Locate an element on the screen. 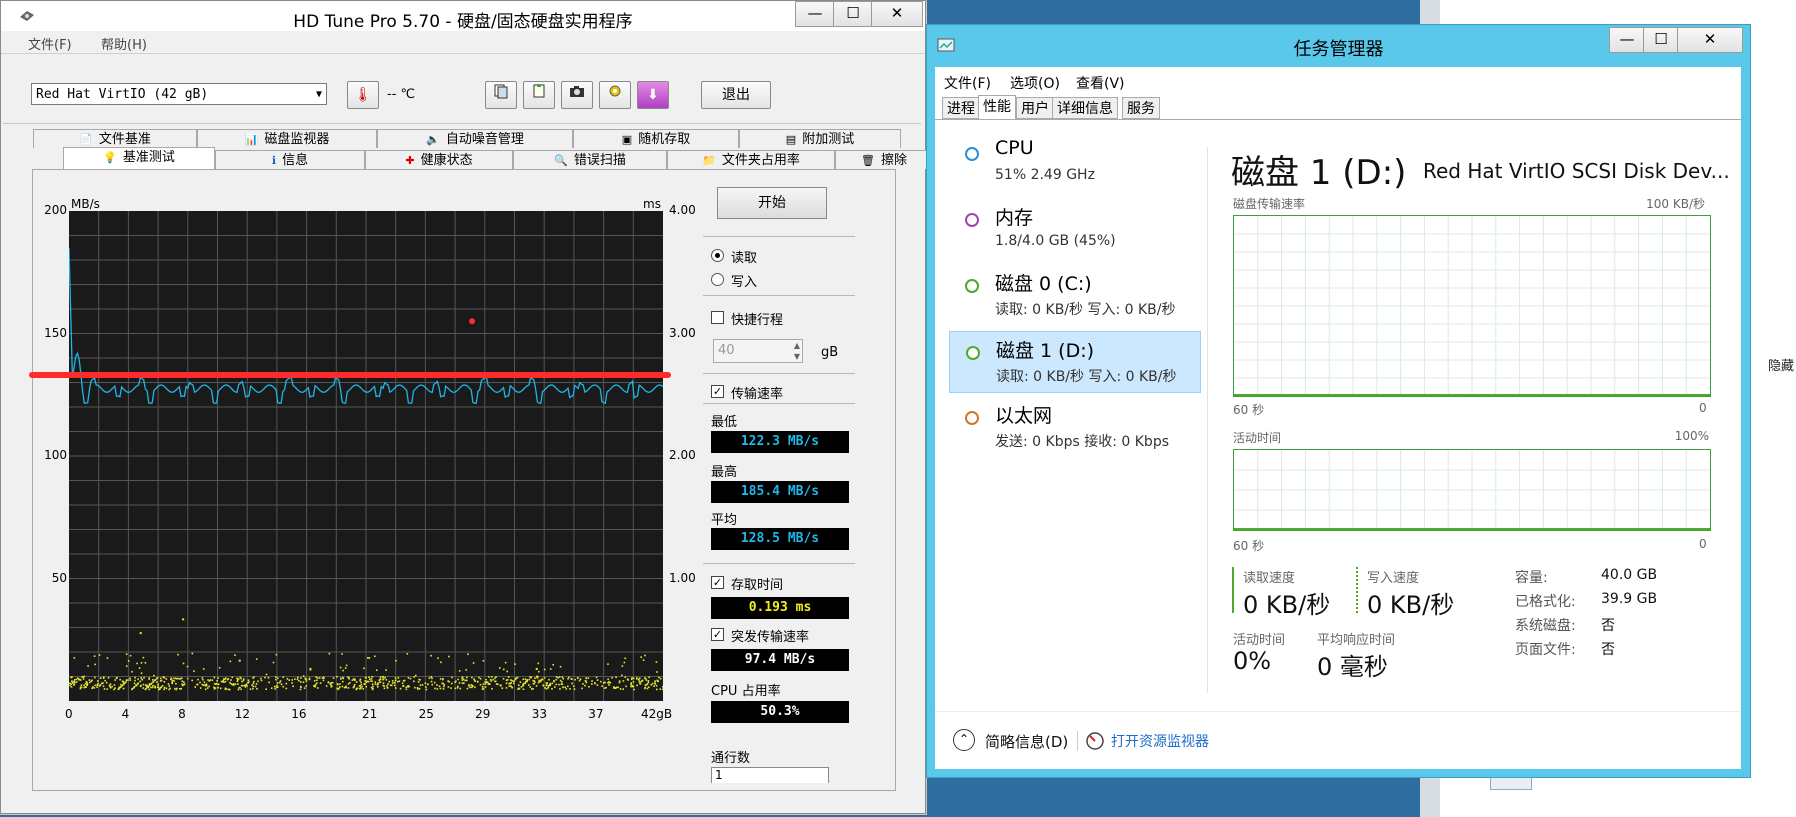 The image size is (1796, 817). tab-aam: 🔈 自动噪音管理 is located at coordinates (475, 138).